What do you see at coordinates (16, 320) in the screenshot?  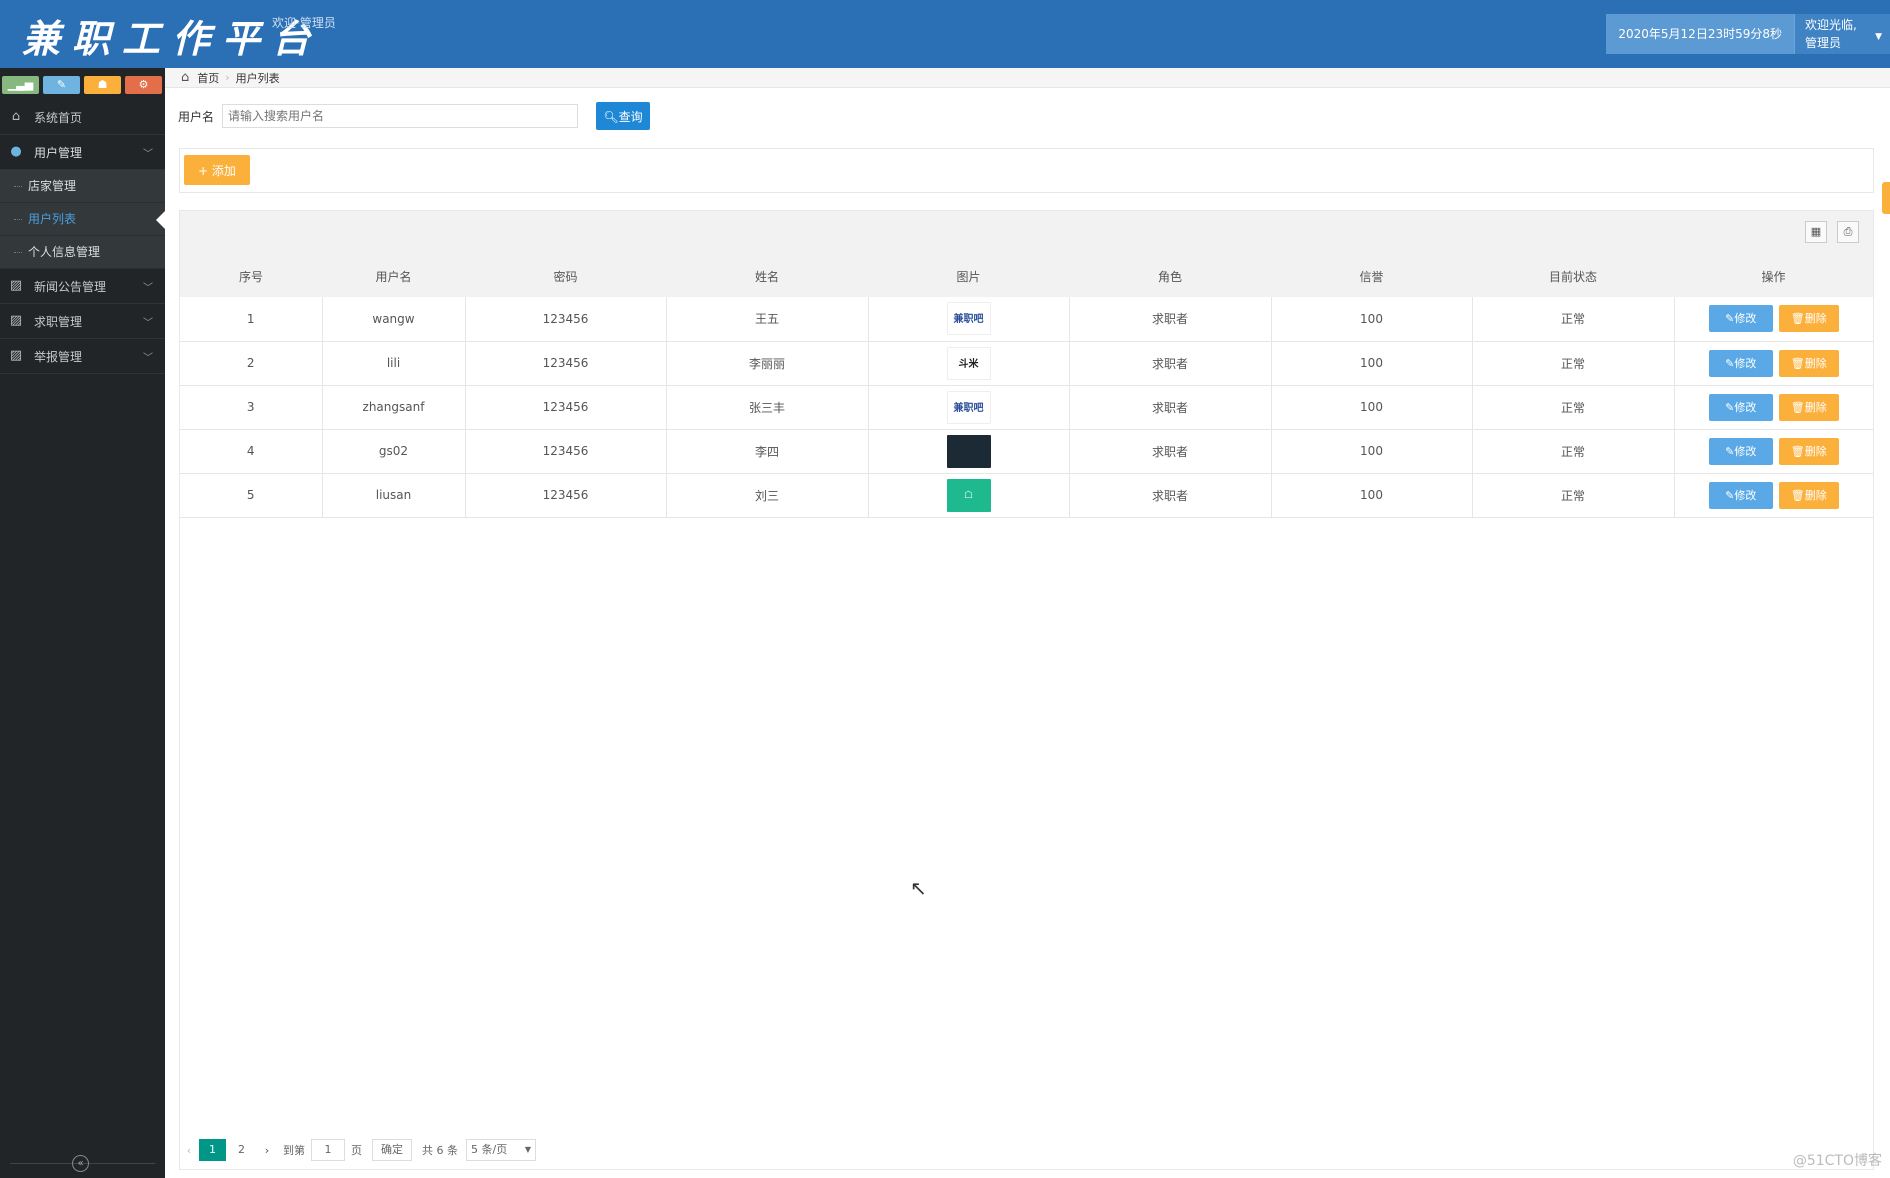 I see `picture-icon: ▨` at bounding box center [16, 320].